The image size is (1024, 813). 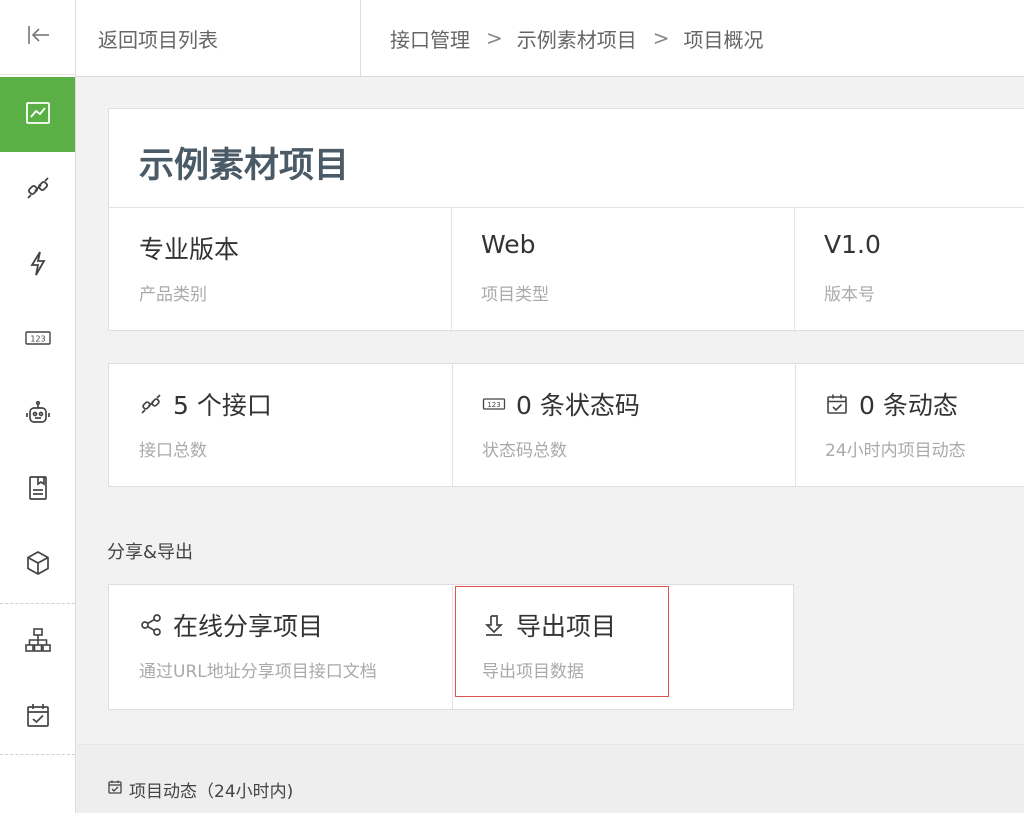 What do you see at coordinates (222, 405) in the screenshot?
I see `stat-value: 5 个接口` at bounding box center [222, 405].